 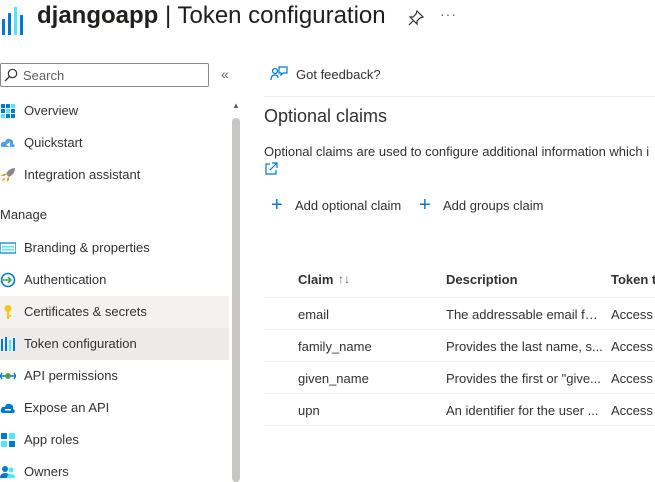 What do you see at coordinates (8, 280) in the screenshot?
I see `auth-icon` at bounding box center [8, 280].